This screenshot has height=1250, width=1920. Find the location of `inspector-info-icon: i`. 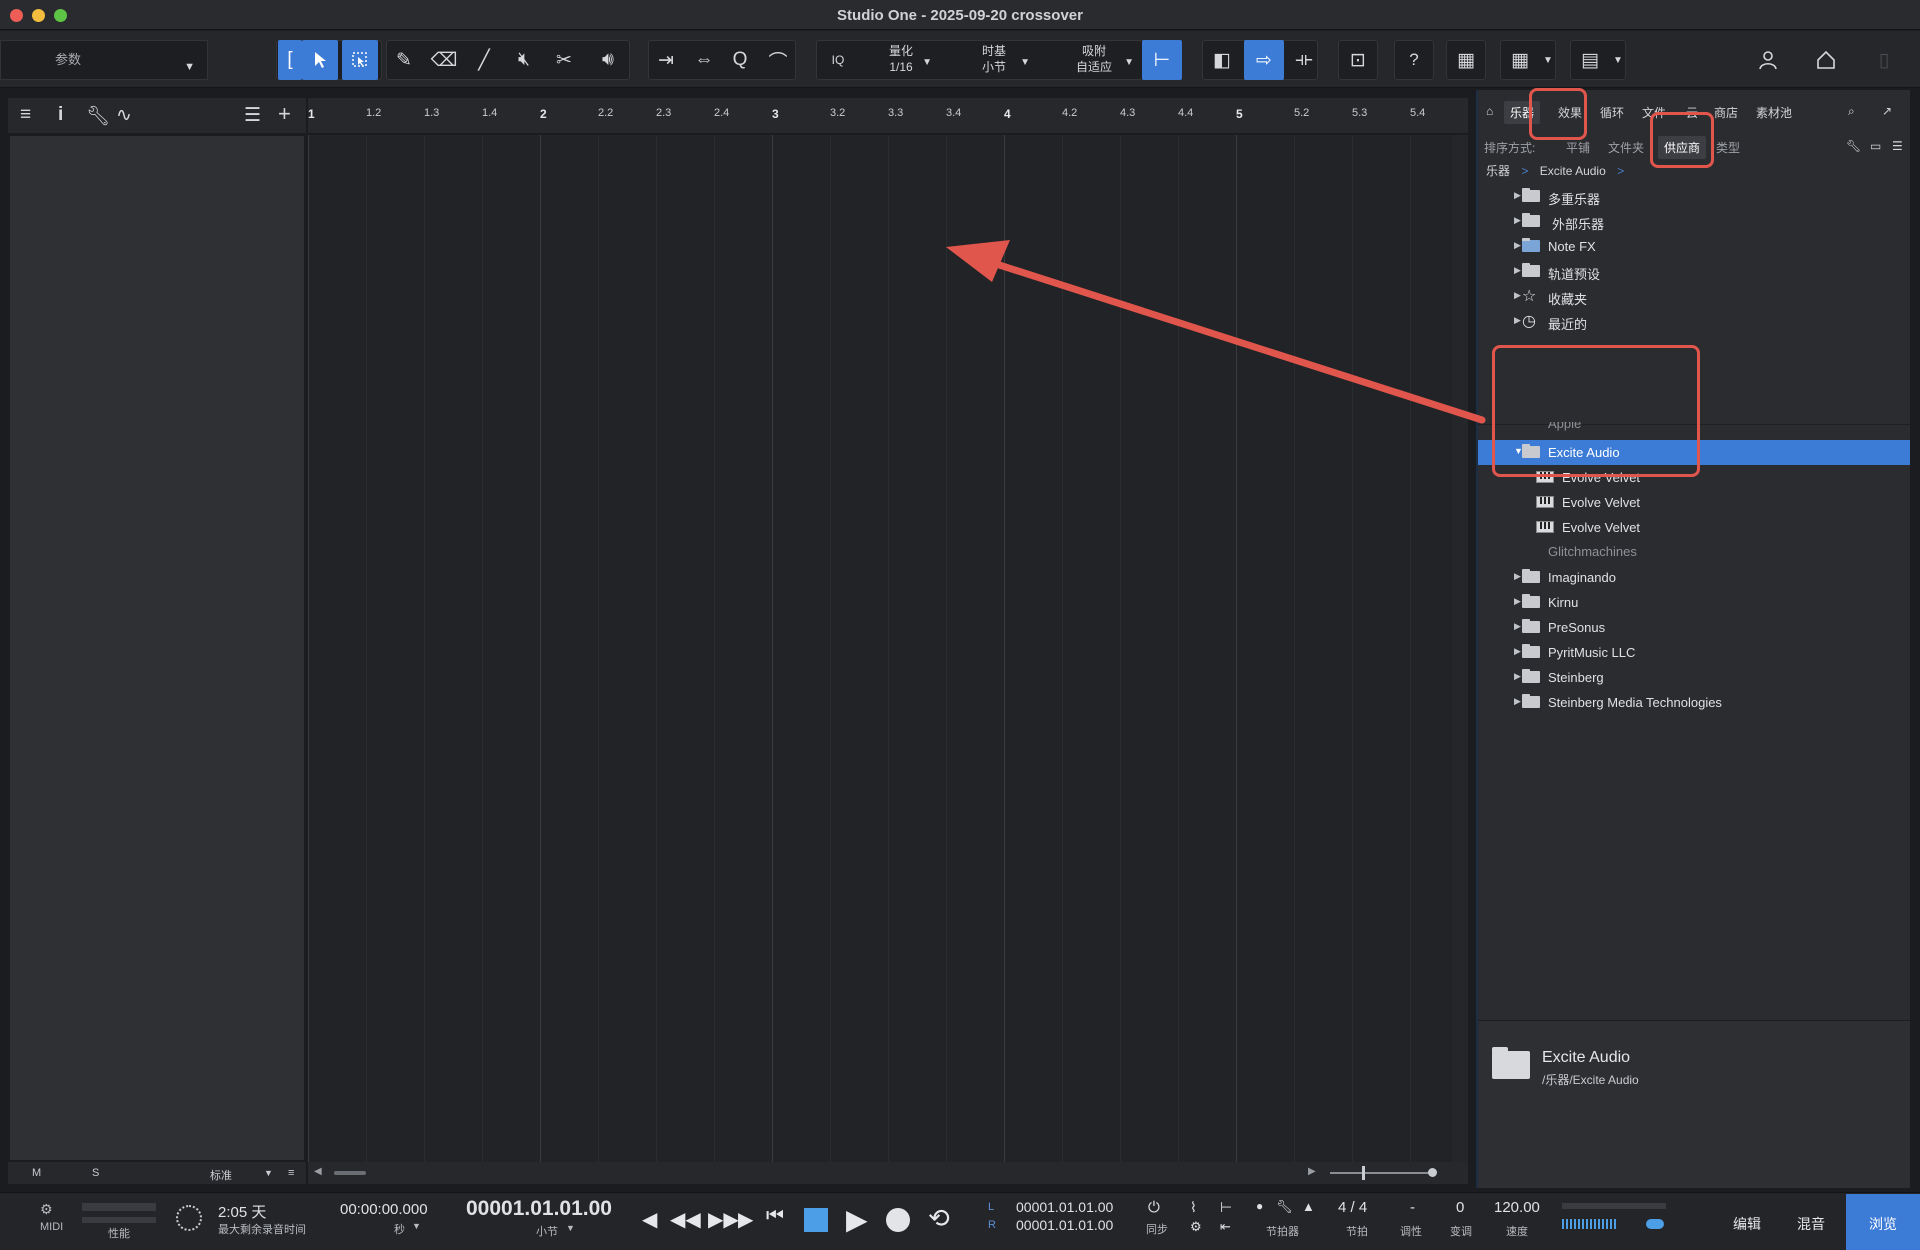

inspector-info-icon: i is located at coordinates (60, 115).